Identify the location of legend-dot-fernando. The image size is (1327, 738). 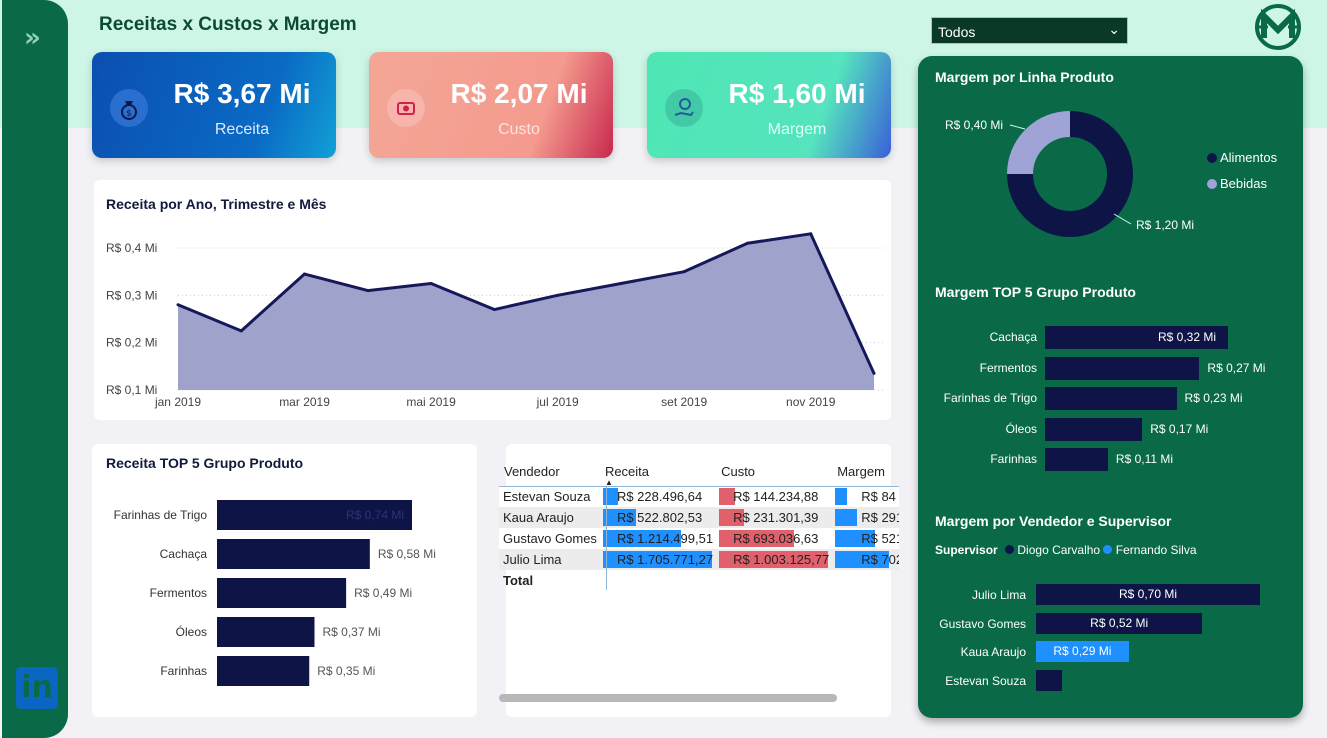
(1108, 549).